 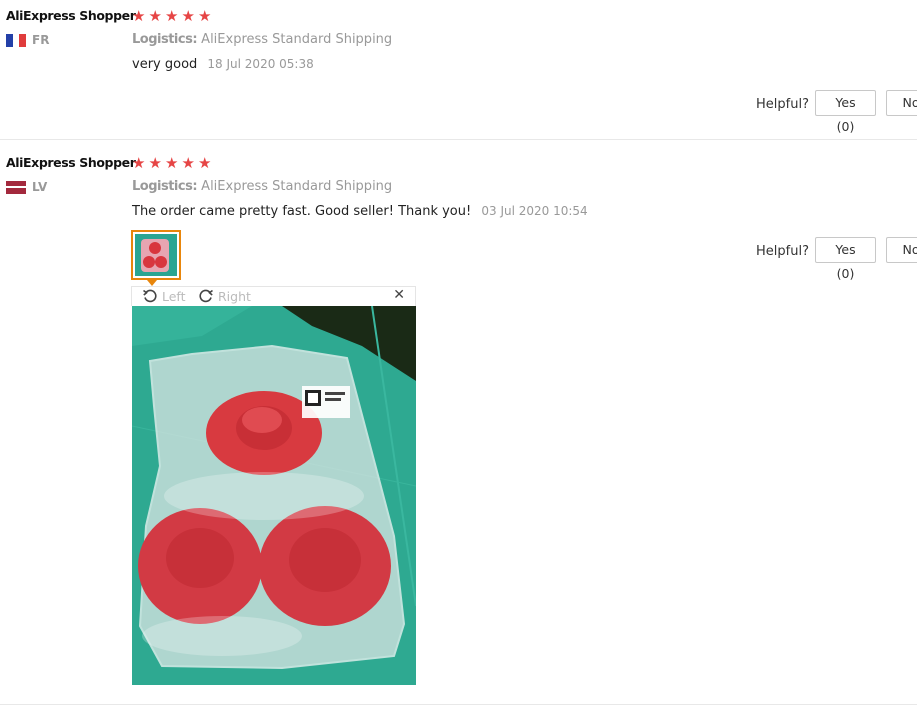 I want to click on rotate-right-button: Right, so click(x=224, y=296).